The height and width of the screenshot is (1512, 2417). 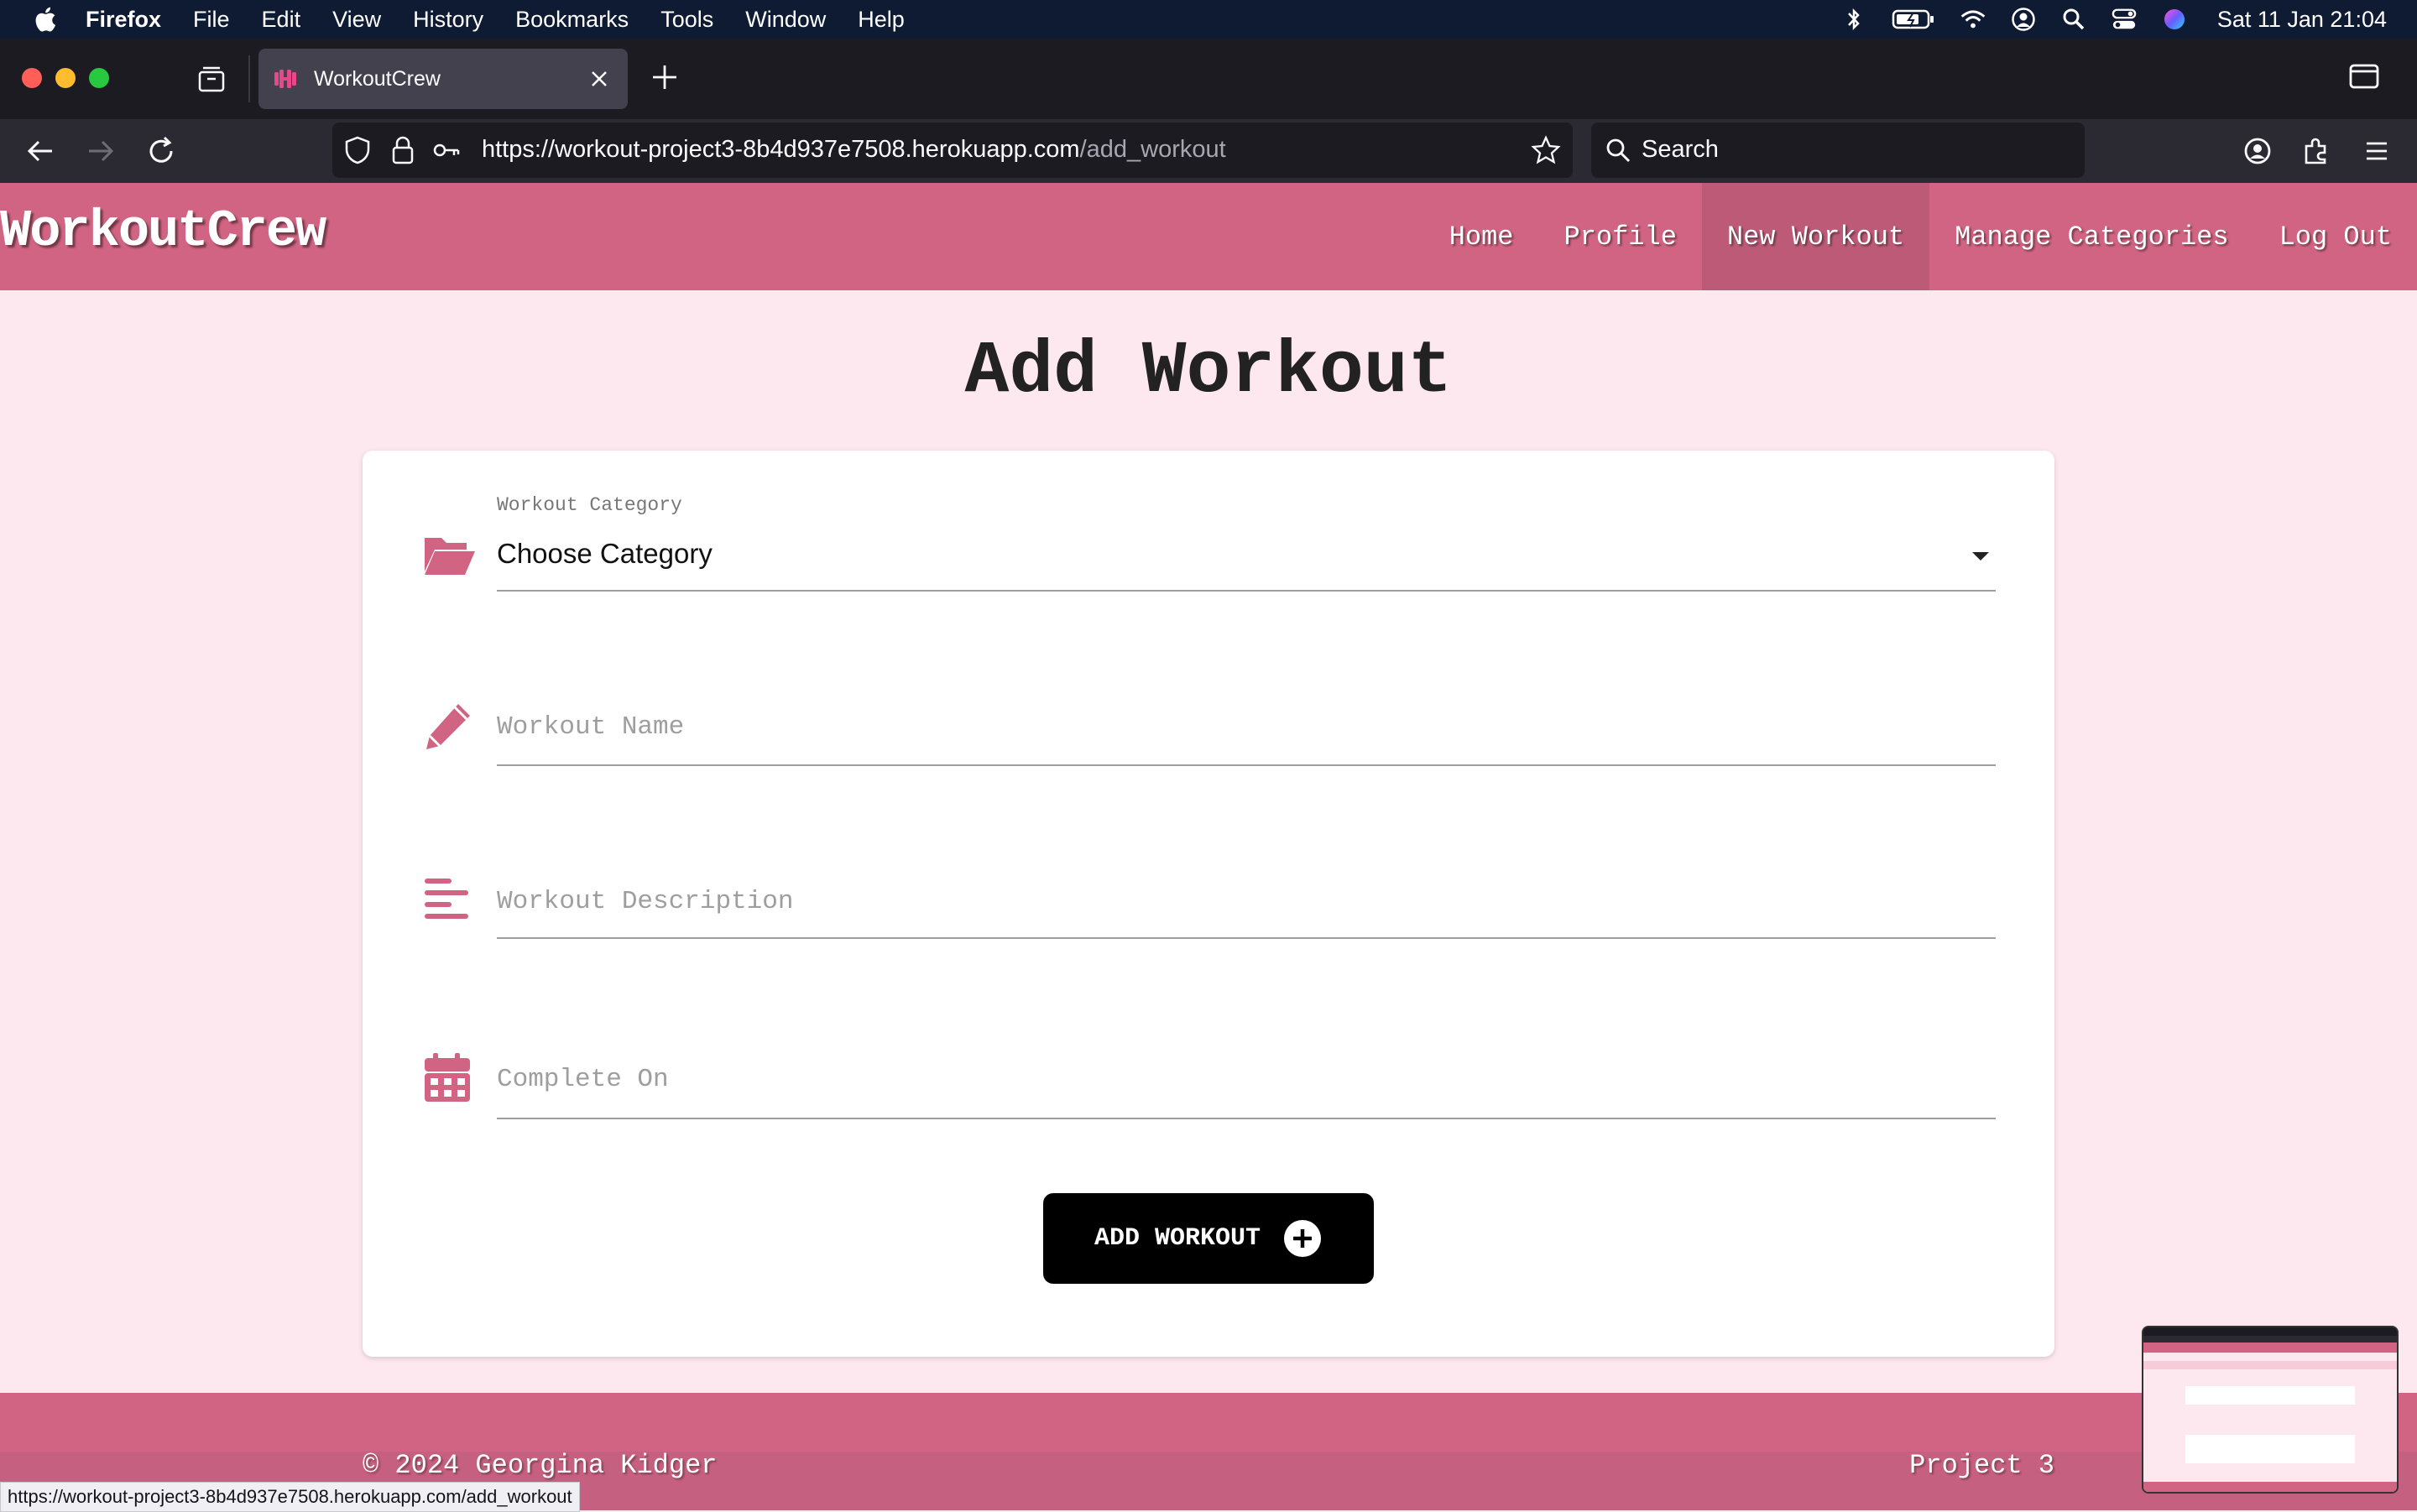 I want to click on add-workout-button: ADD WORKOUT, so click(x=1208, y=1238).